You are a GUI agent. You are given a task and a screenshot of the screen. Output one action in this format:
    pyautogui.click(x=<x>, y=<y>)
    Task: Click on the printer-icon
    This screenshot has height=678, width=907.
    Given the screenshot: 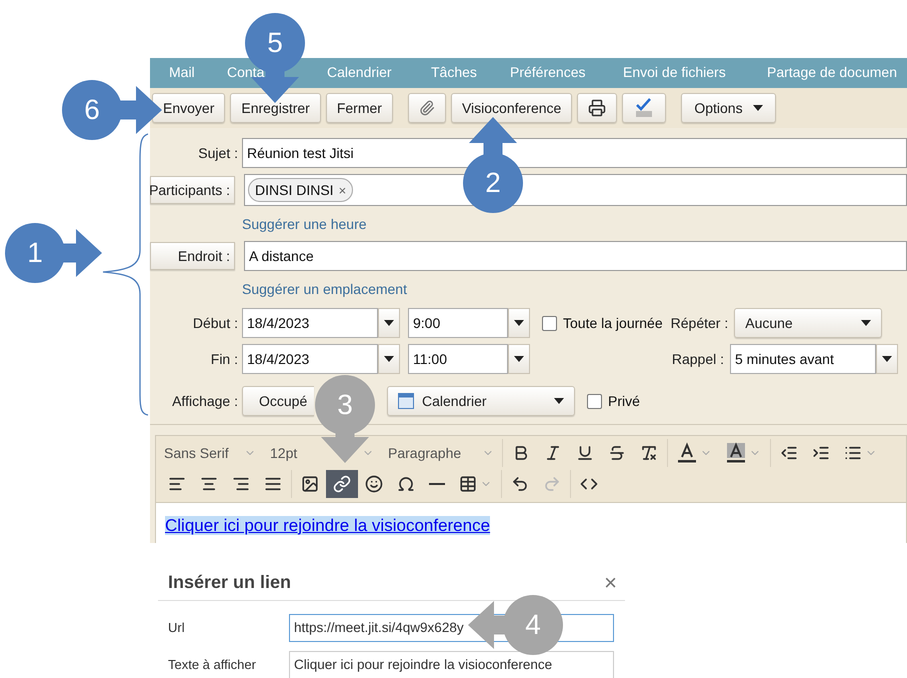 What is the action you would take?
    pyautogui.click(x=597, y=108)
    